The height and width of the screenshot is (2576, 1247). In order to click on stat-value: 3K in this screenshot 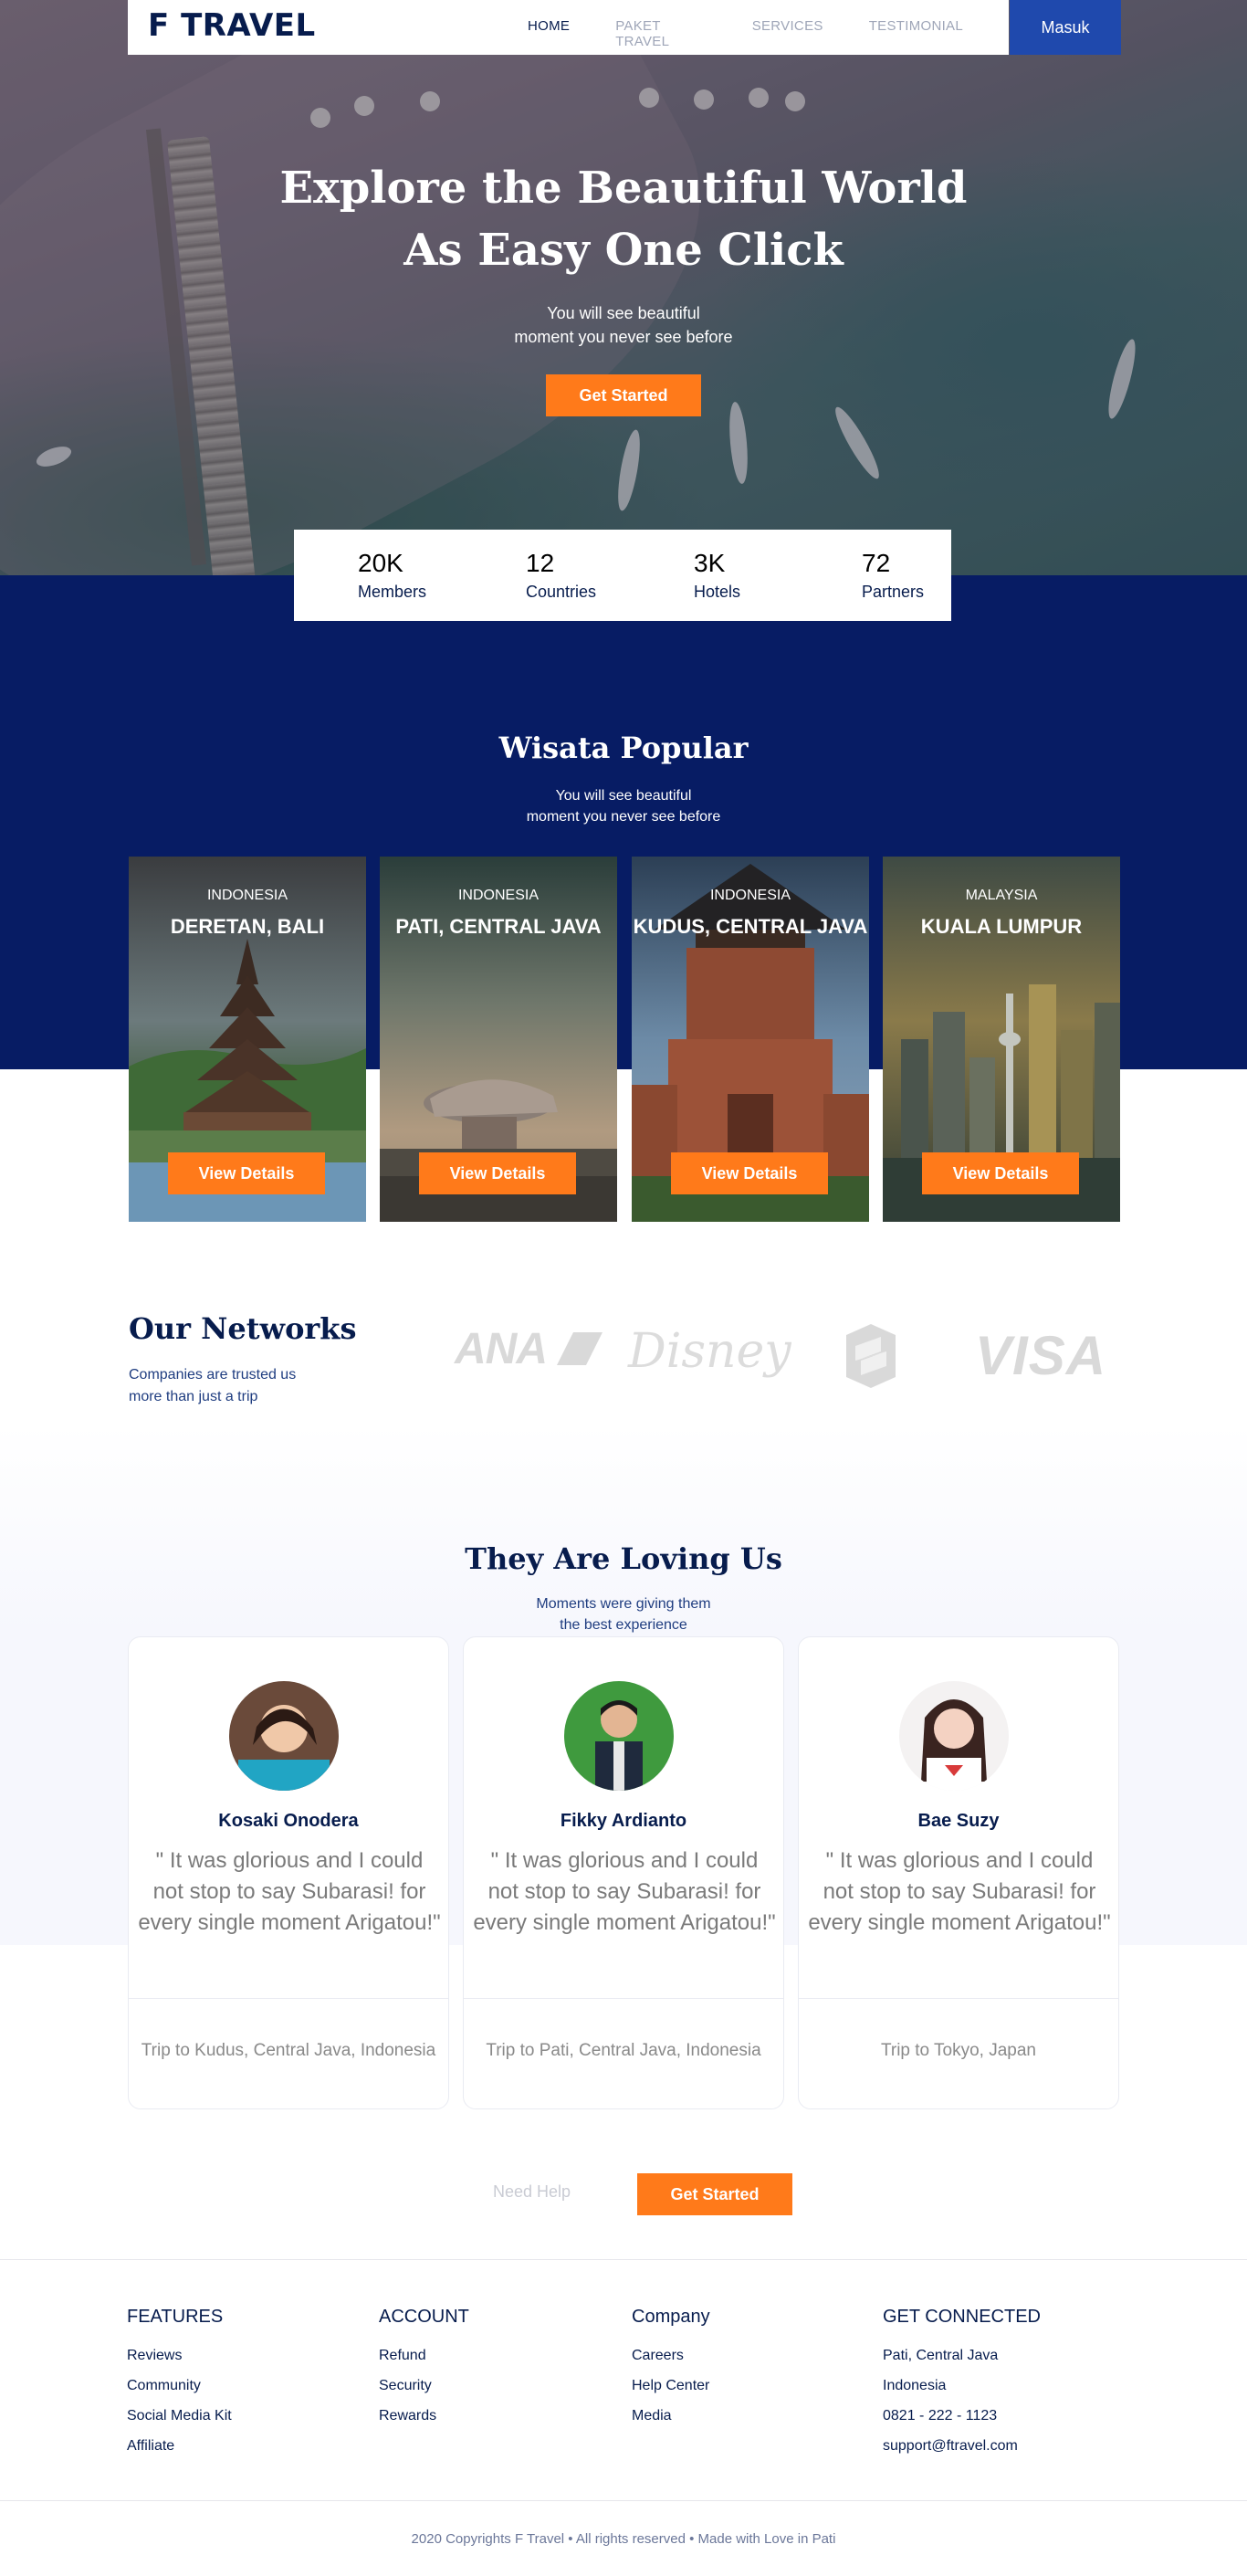, I will do `click(710, 563)`.